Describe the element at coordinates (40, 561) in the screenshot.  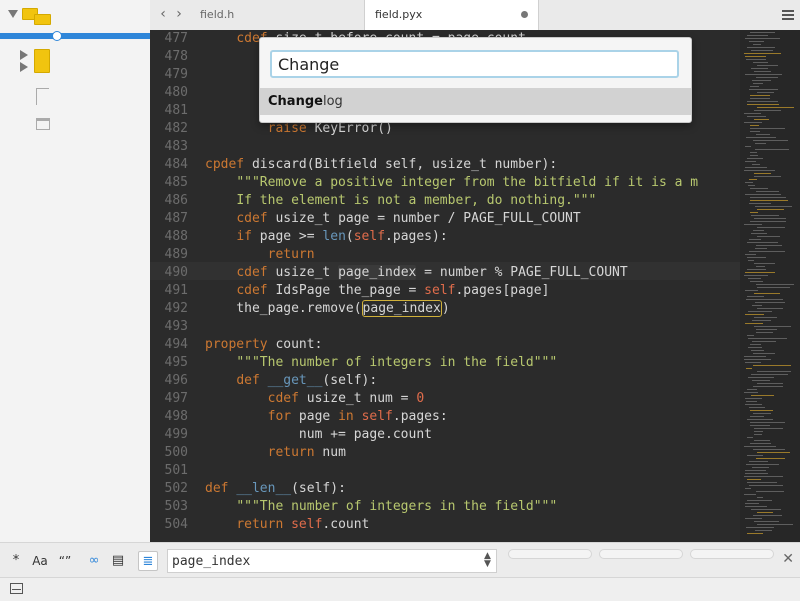
I see `case-sensitive-toggle-button: Aa` at that location.